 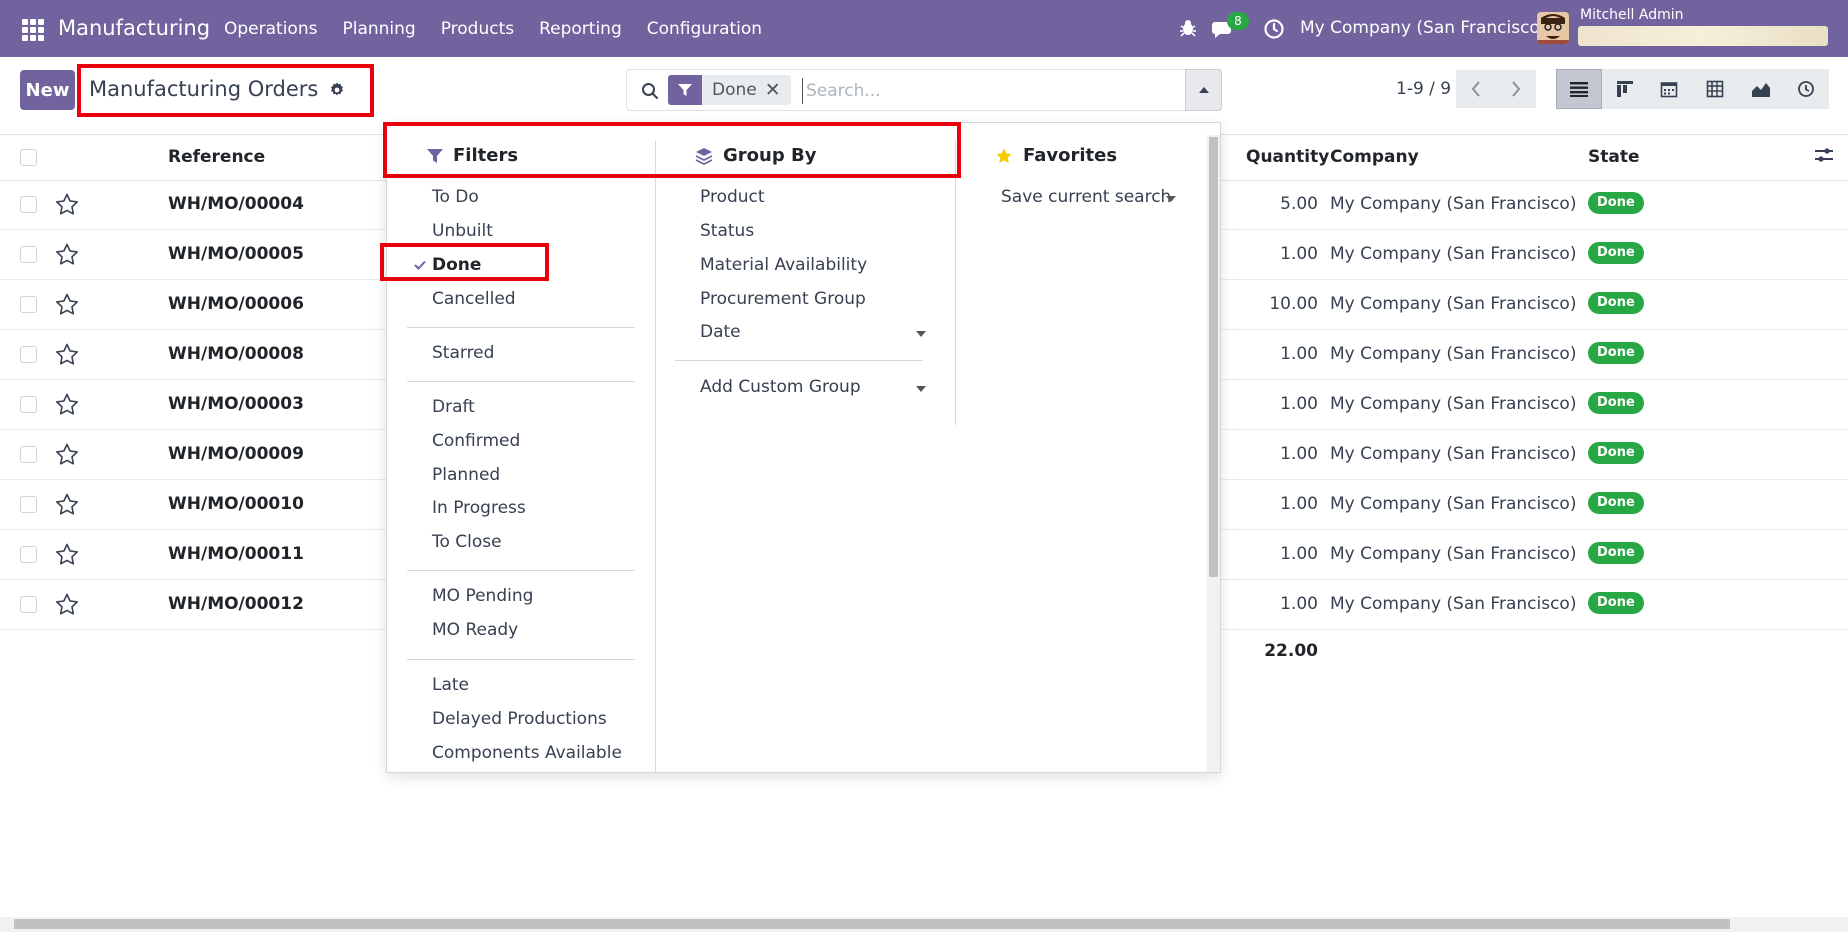 I want to click on apps-grid-icon, so click(x=33, y=30).